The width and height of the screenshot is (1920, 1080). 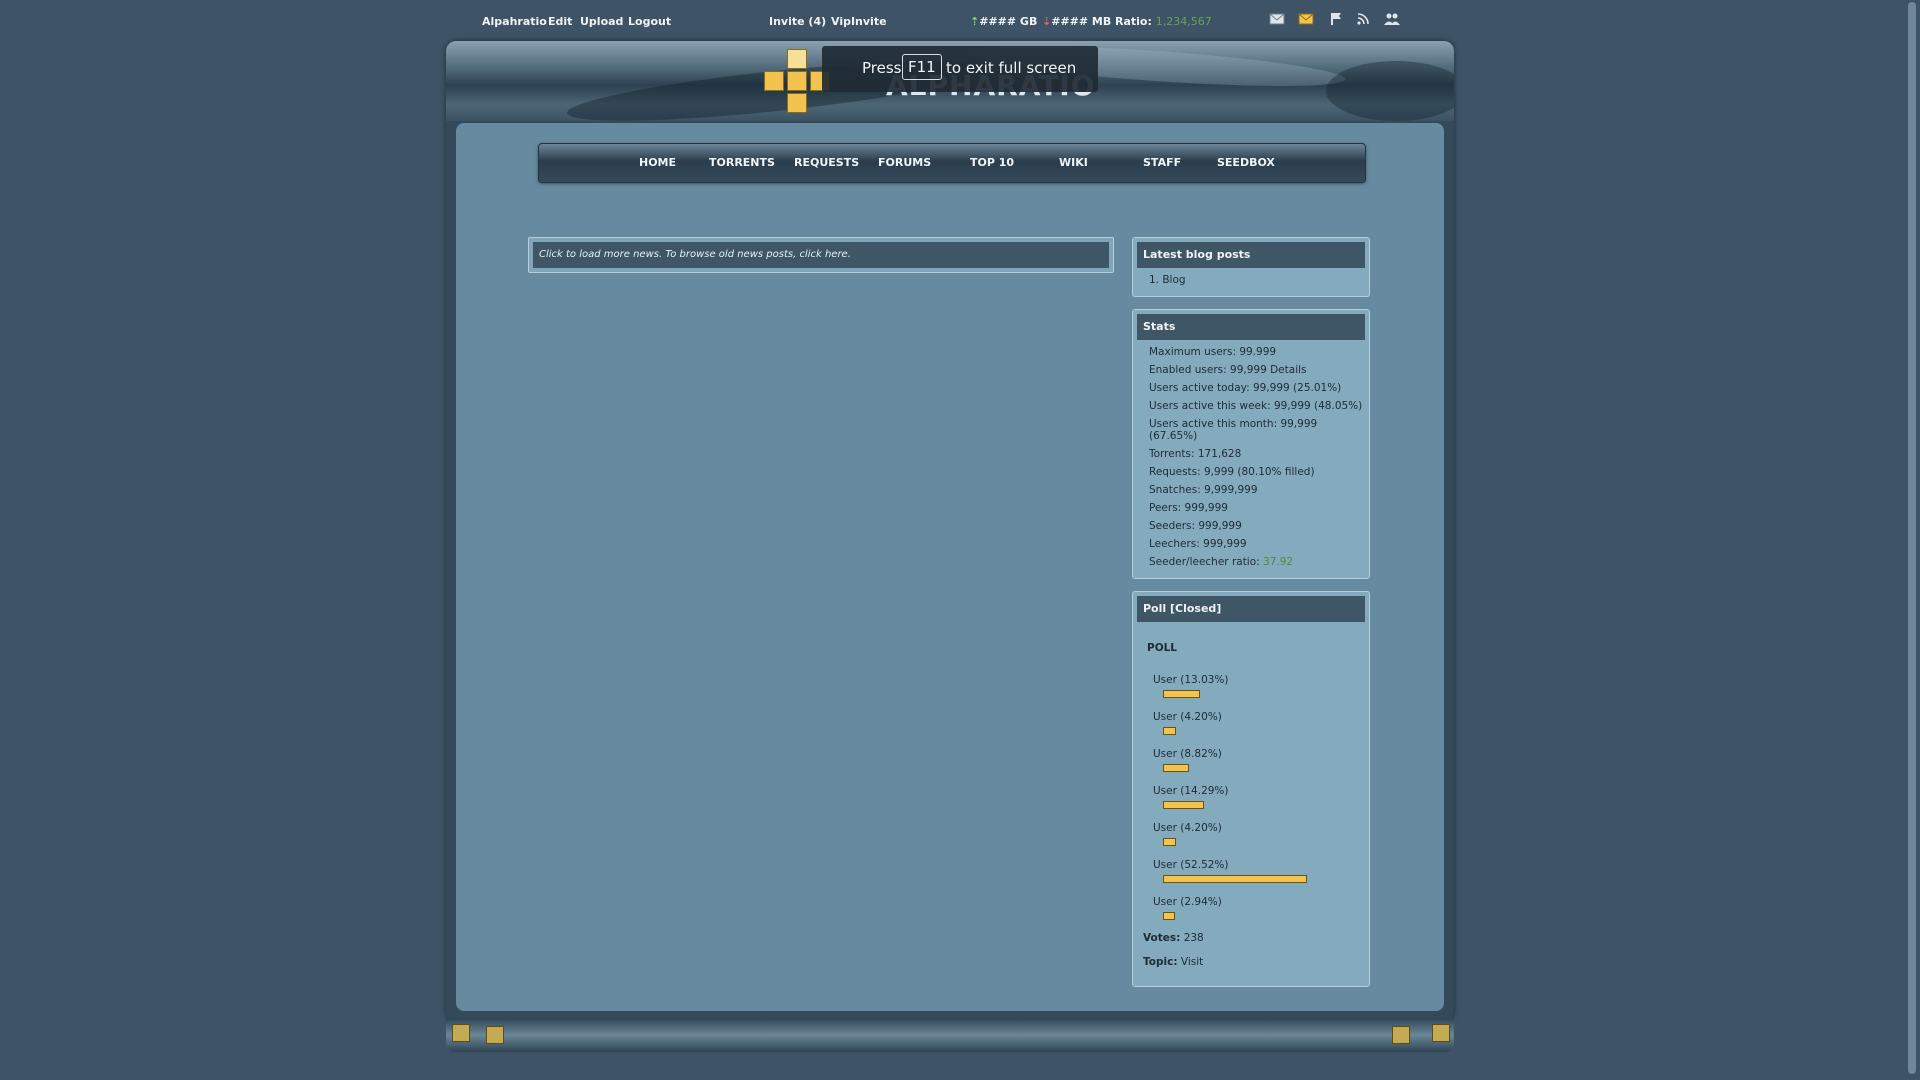 What do you see at coordinates (1187, 902) in the screenshot?
I see `poll-option-label: User (2.94%)` at bounding box center [1187, 902].